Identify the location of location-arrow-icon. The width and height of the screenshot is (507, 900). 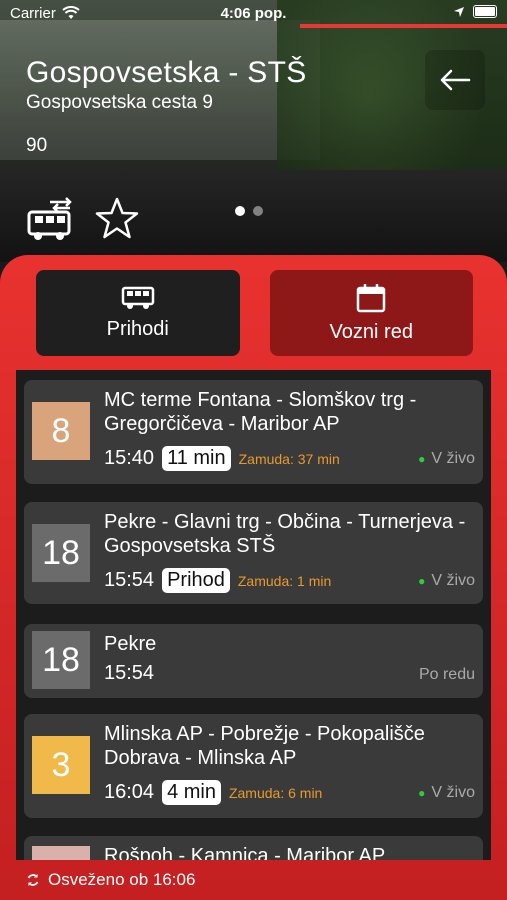
(459, 11).